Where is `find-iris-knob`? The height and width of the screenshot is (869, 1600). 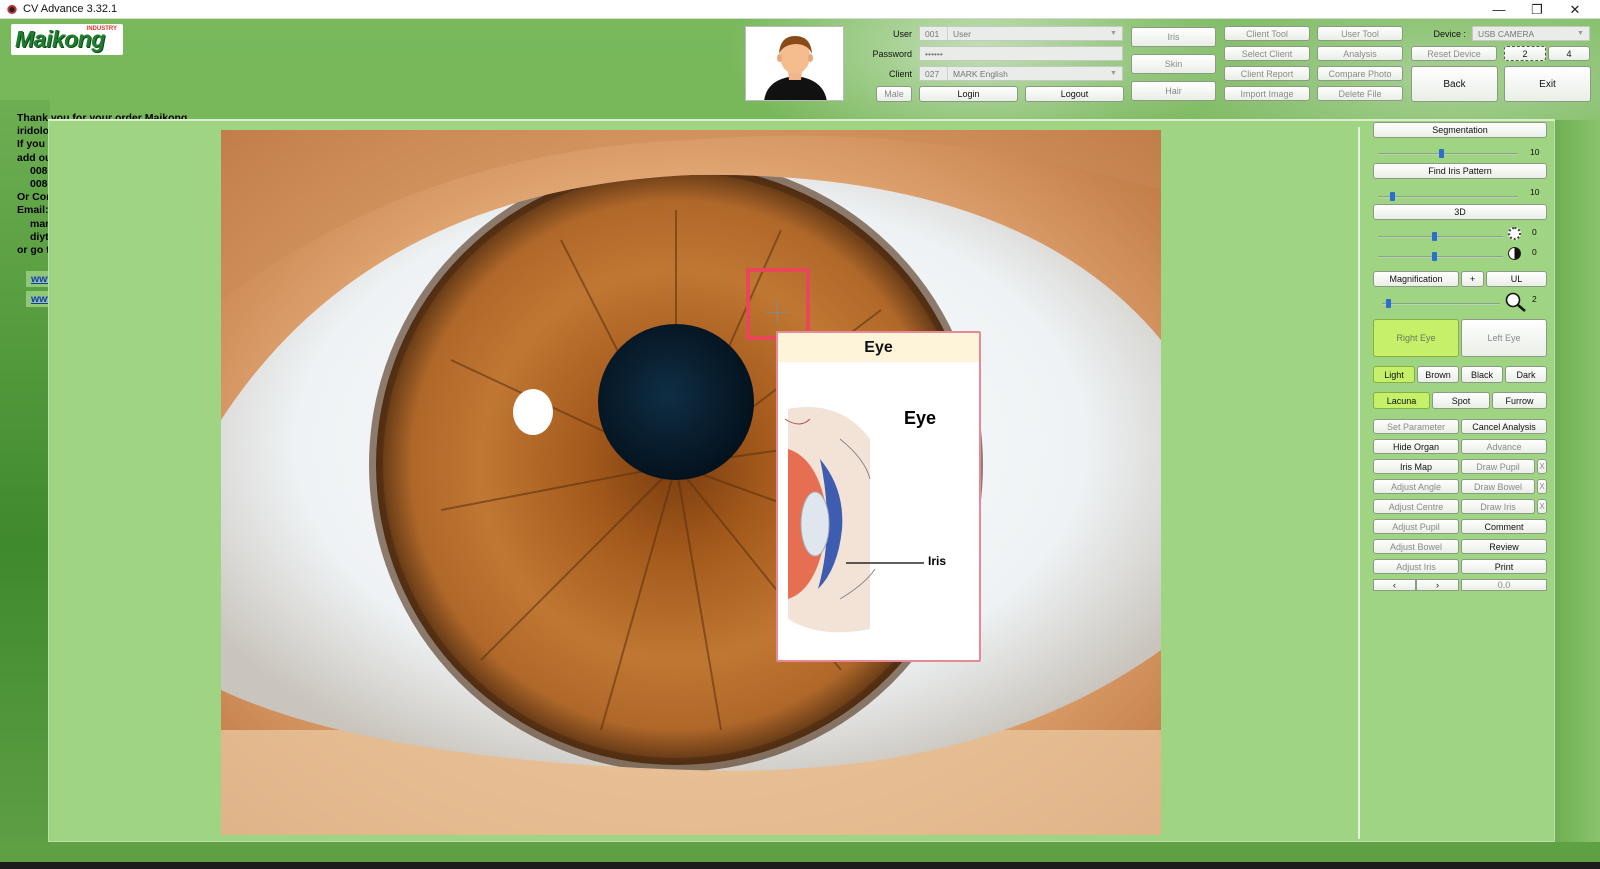
find-iris-knob is located at coordinates (1392, 196).